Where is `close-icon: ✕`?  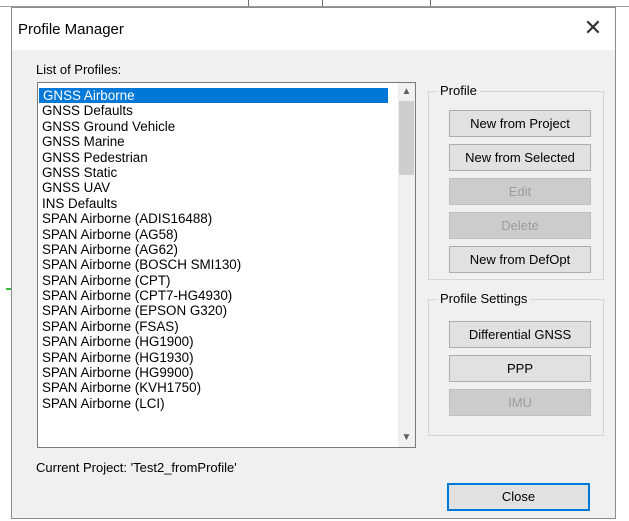 close-icon: ✕ is located at coordinates (593, 28).